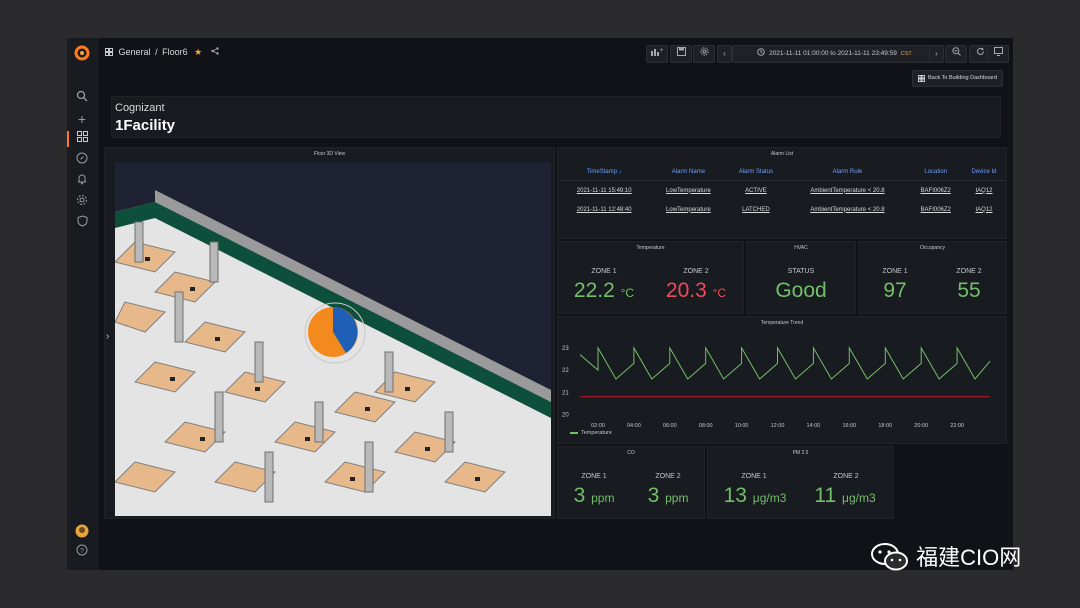 This screenshot has width=1080, height=608. Describe the element at coordinates (706, 426) in the screenshot. I see `x-tick-label: 08:00` at that location.